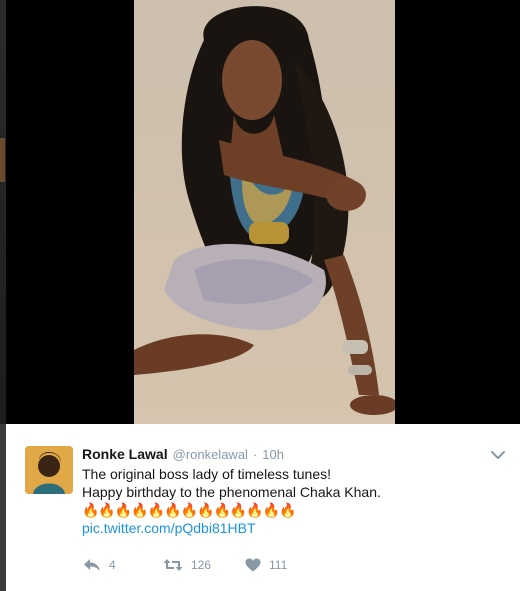 The image size is (520, 591). Describe the element at coordinates (210, 454) in the screenshot. I see `author-handle: @ronkelawal` at that location.